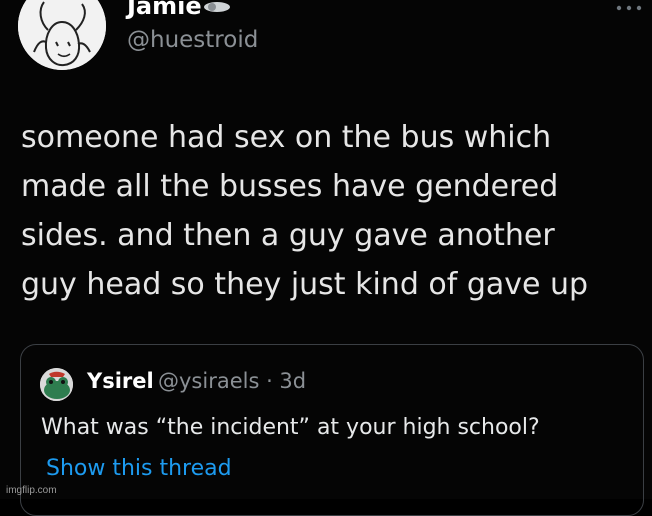 This screenshot has width=652, height=516. I want to click on author-handle: @huestroid, so click(192, 40).